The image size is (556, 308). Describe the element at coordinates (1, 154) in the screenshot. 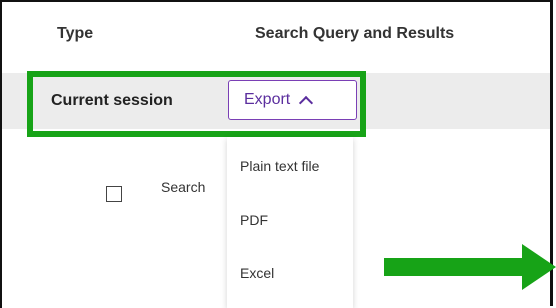

I see `table-frame-left-border` at that location.